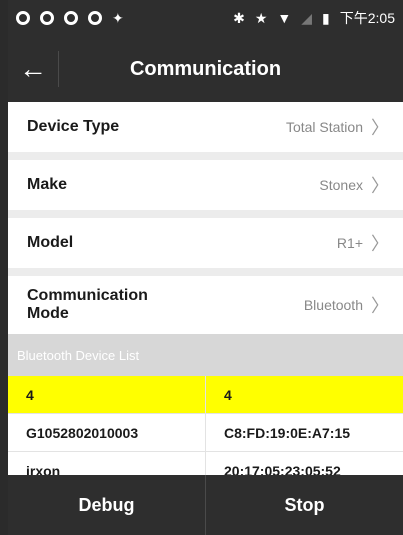 The height and width of the screenshot is (535, 403). What do you see at coordinates (106, 505) in the screenshot?
I see `debug-button: Debug` at bounding box center [106, 505].